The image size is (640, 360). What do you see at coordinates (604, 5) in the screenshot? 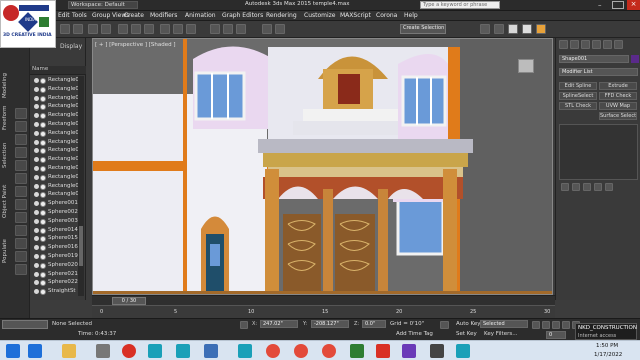
I see `minimize-button: –` at bounding box center [604, 5].